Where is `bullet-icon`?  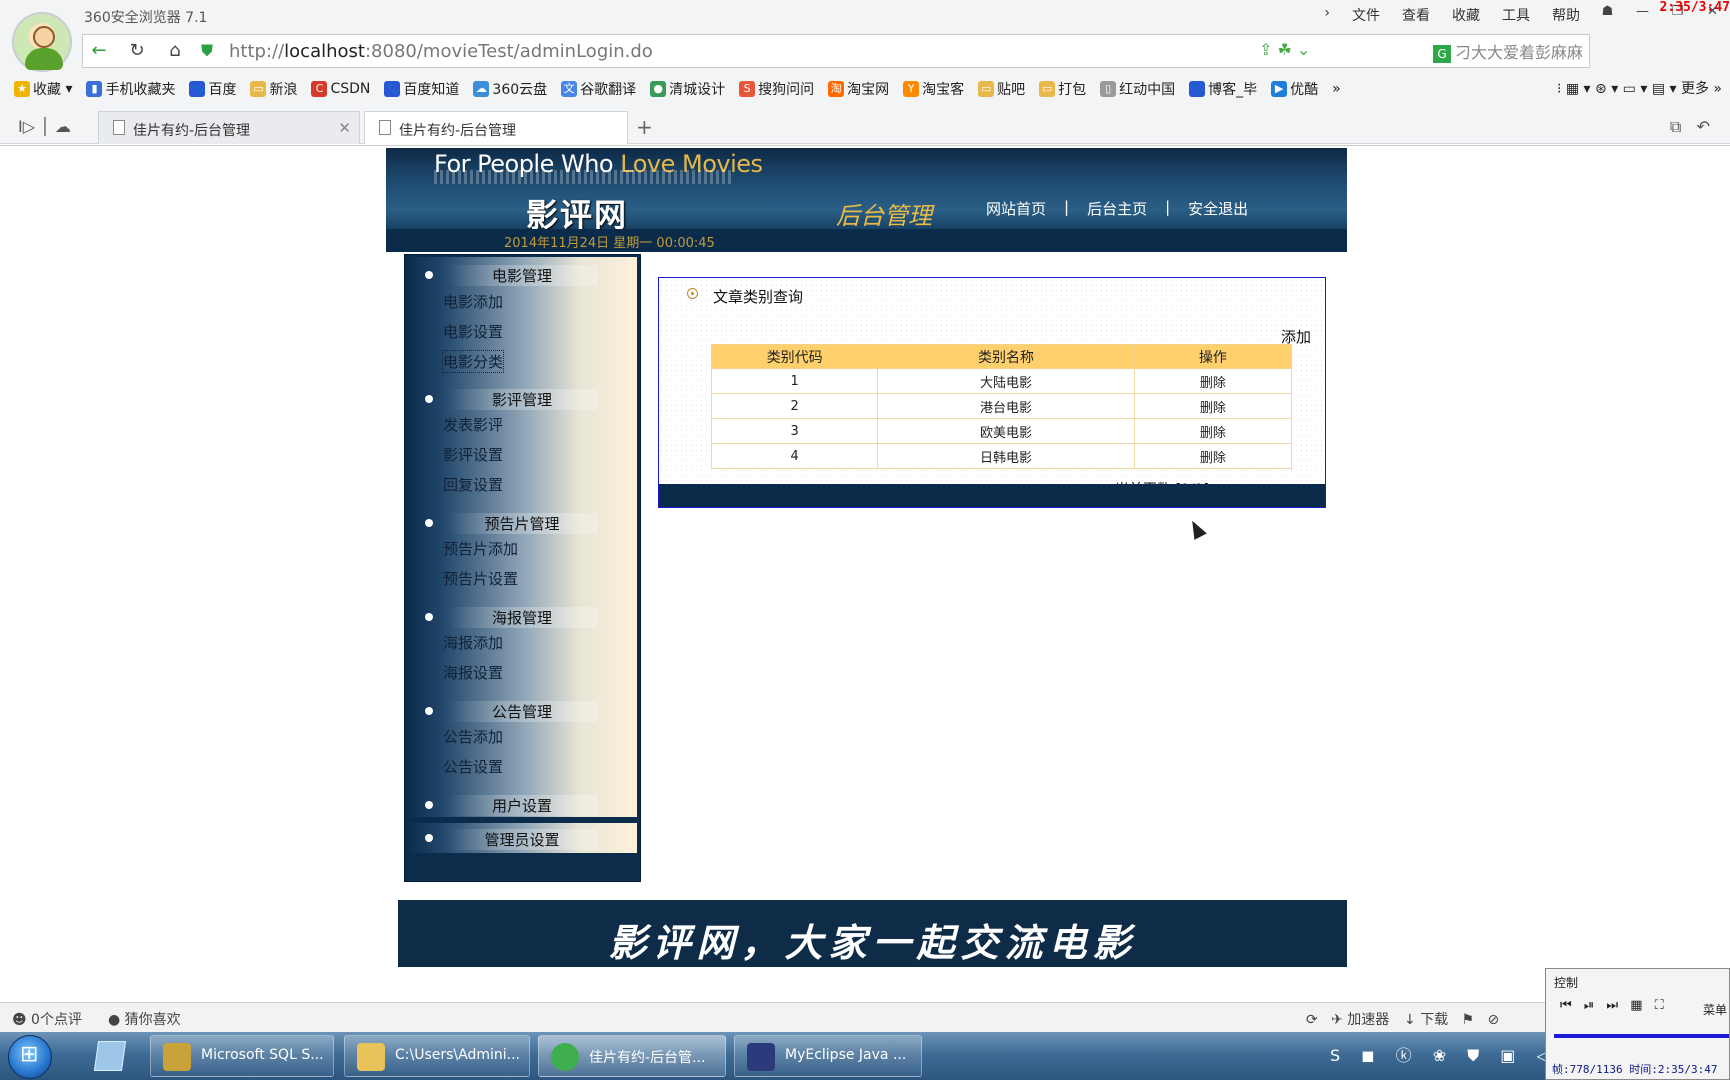 bullet-icon is located at coordinates (429, 711).